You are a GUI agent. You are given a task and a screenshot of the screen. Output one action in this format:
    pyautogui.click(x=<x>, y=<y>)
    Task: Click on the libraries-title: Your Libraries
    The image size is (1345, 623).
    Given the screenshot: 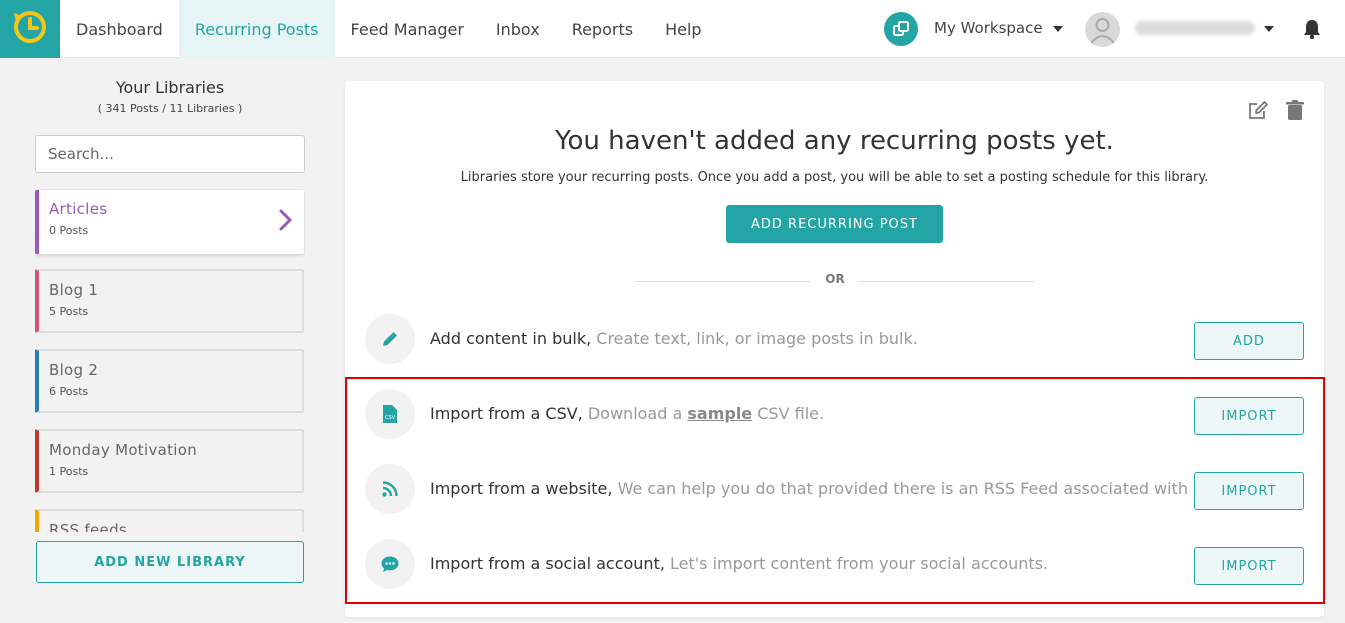 What is the action you would take?
    pyautogui.click(x=170, y=87)
    